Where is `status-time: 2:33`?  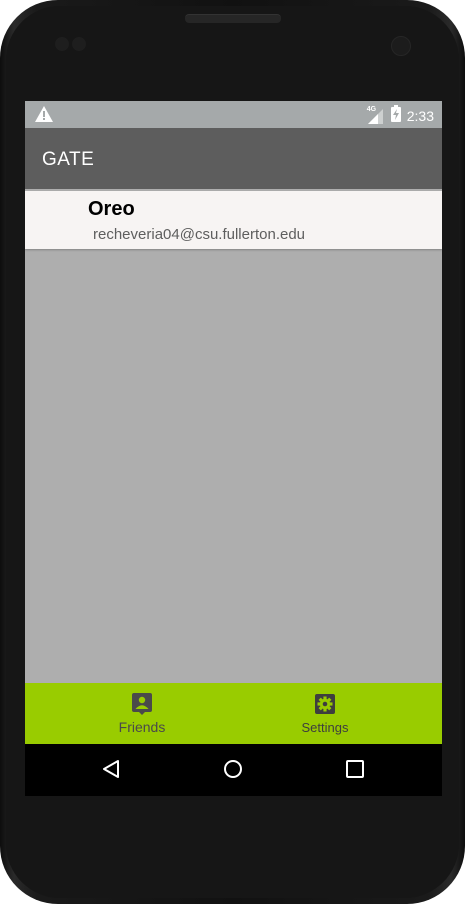 status-time: 2:33 is located at coordinates (420, 116).